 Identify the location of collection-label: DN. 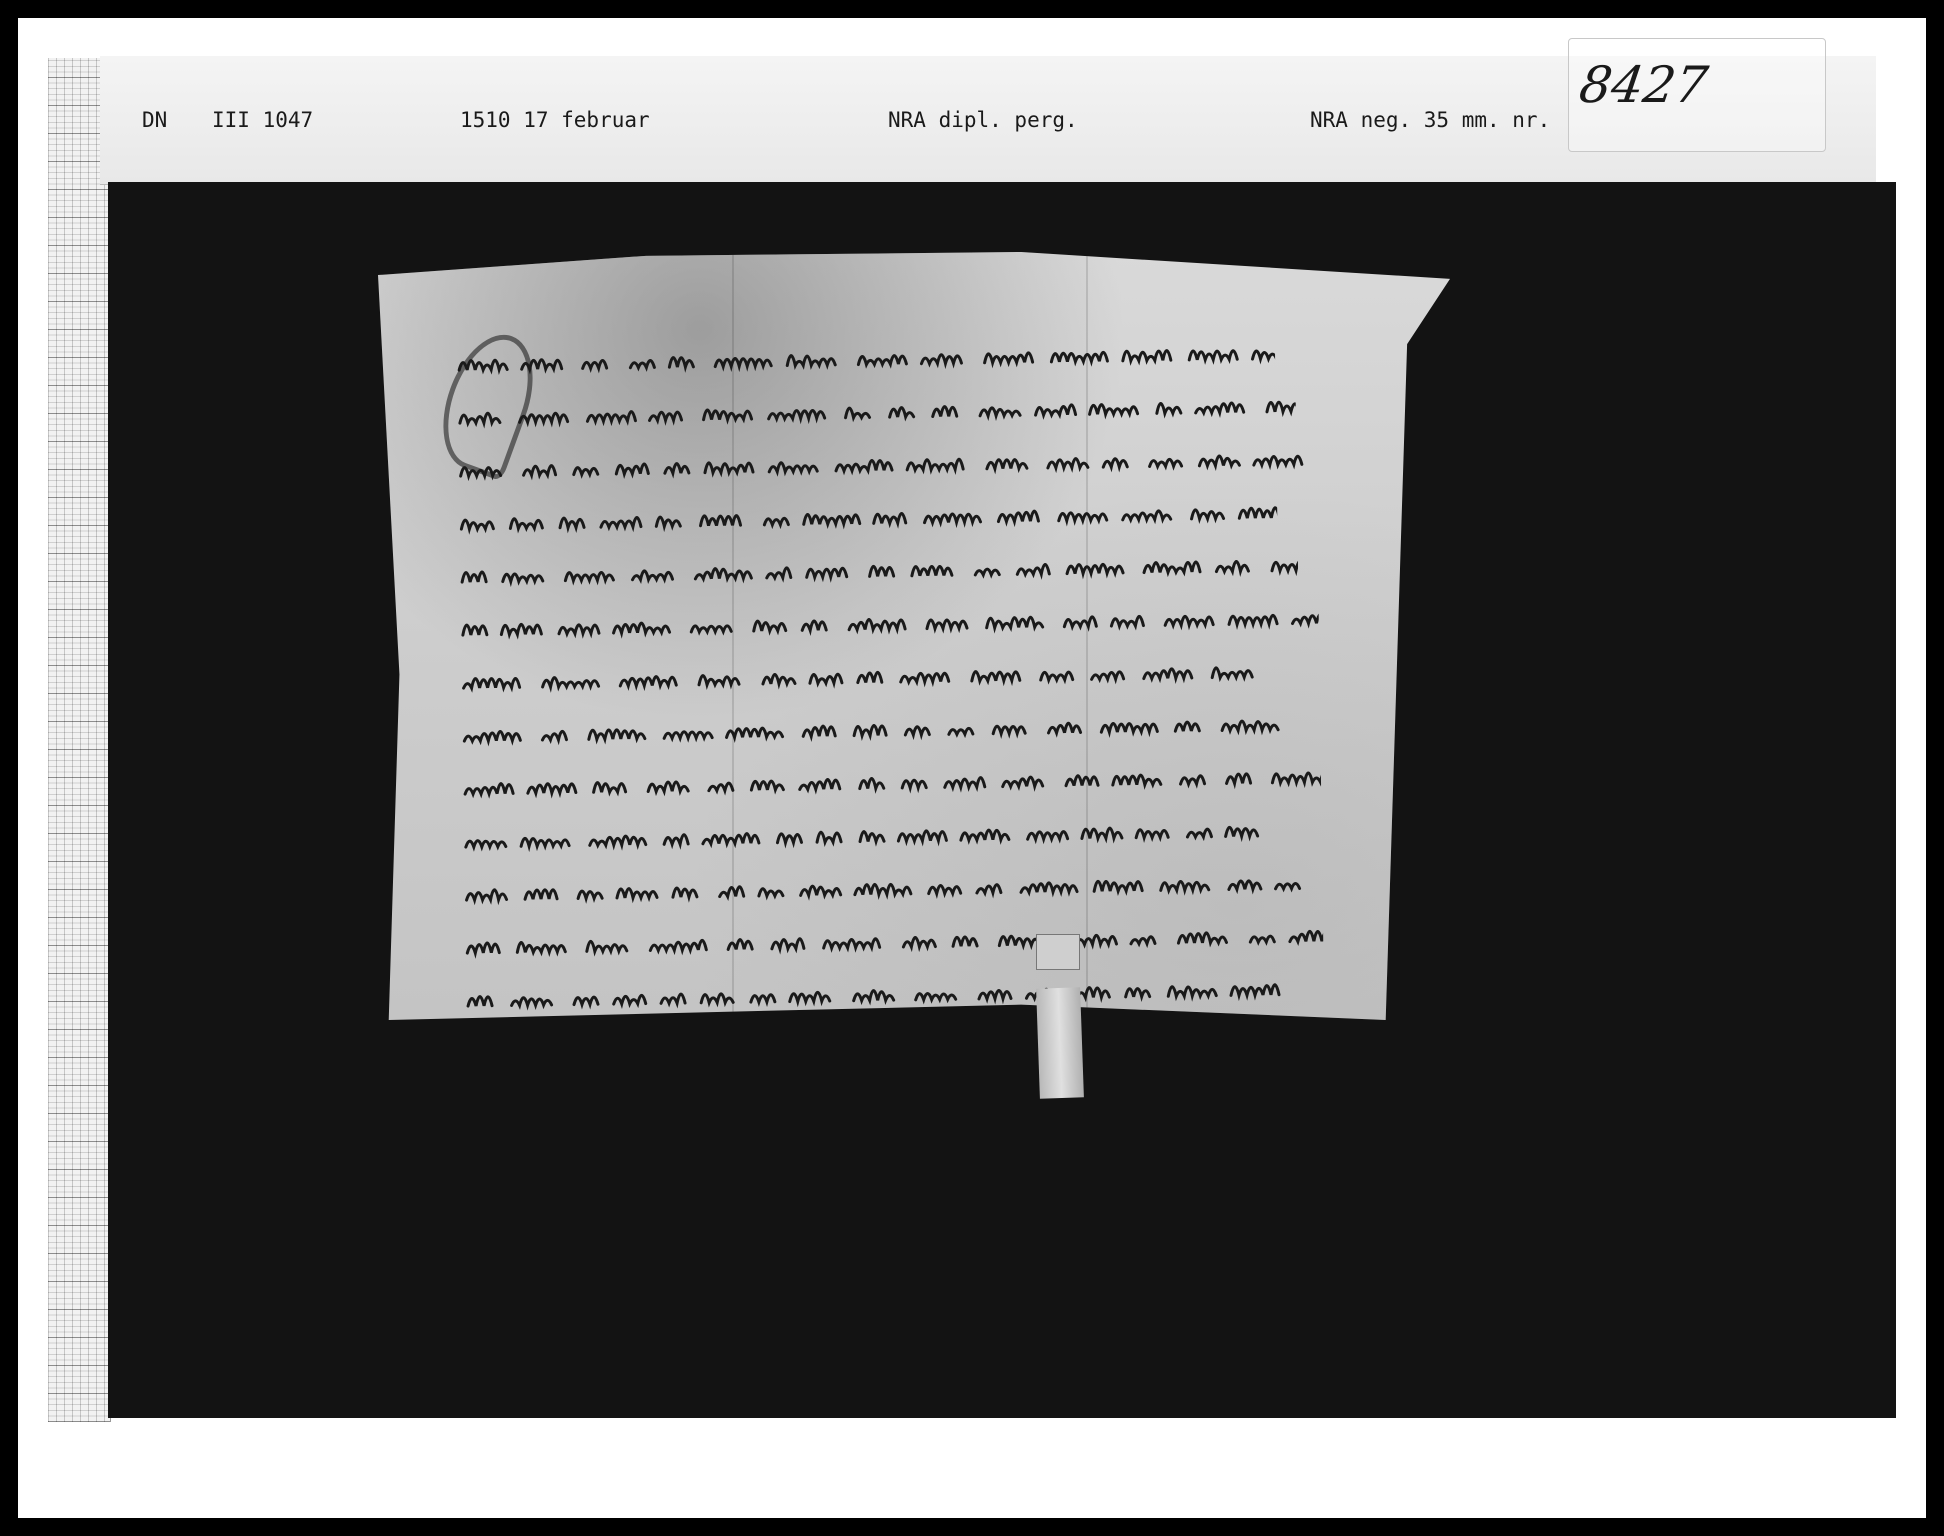
(155, 120).